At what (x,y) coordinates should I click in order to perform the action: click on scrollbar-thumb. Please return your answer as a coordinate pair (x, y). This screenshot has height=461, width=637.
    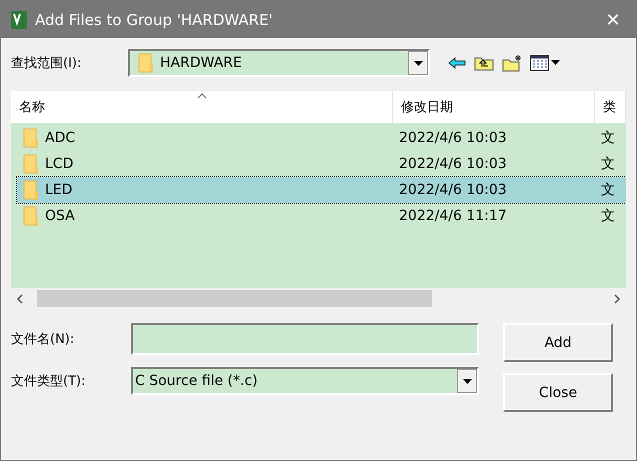
    Looking at the image, I should click on (234, 298).